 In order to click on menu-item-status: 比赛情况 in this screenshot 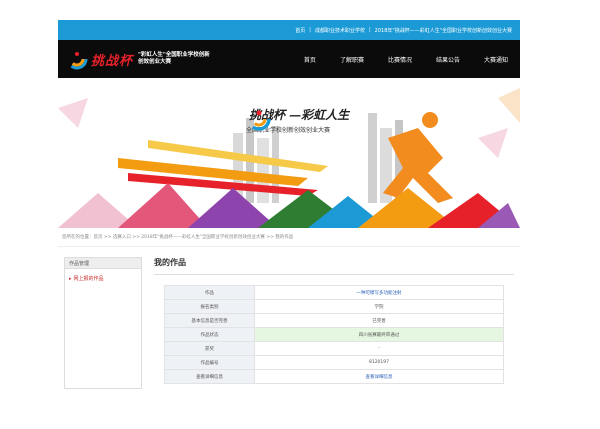, I will do `click(400, 59)`.